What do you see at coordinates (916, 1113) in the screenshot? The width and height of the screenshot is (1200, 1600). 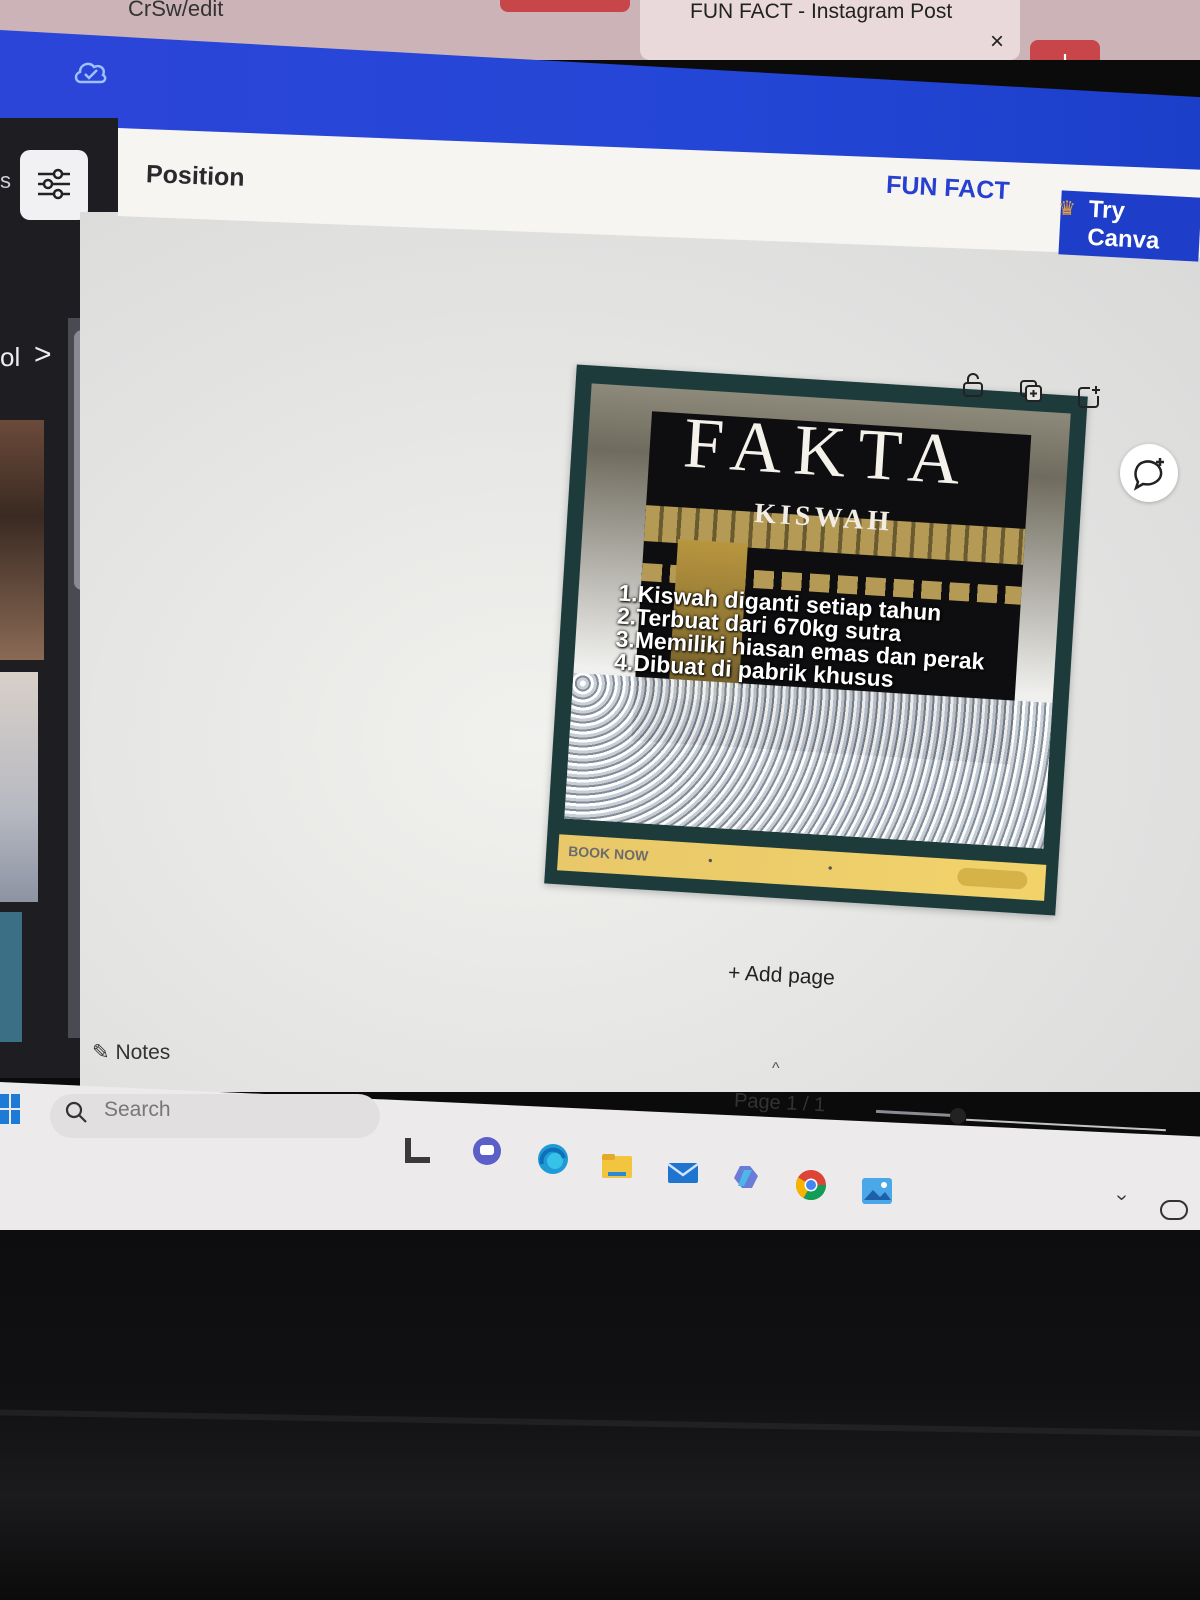 I see `zoom-slider-track` at bounding box center [916, 1113].